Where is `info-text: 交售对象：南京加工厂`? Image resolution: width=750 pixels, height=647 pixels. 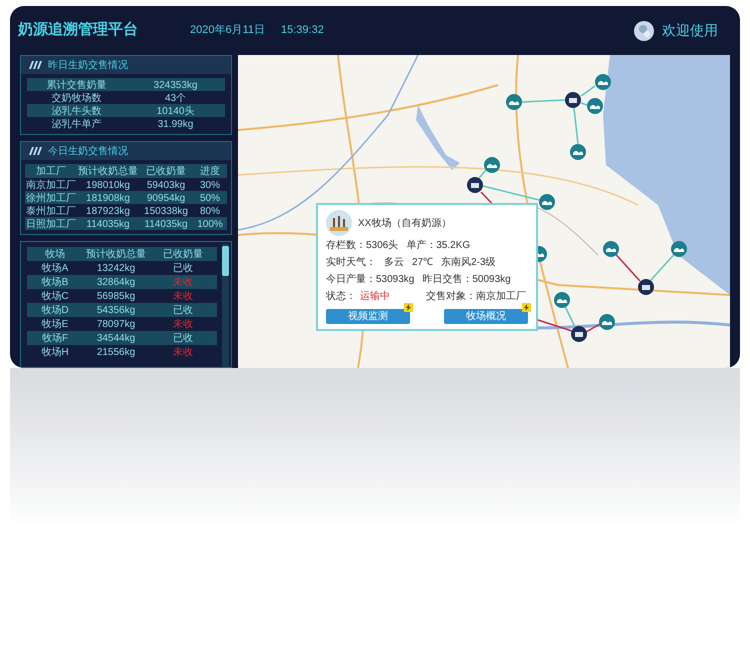 info-text: 交售对象：南京加工厂 is located at coordinates (476, 297).